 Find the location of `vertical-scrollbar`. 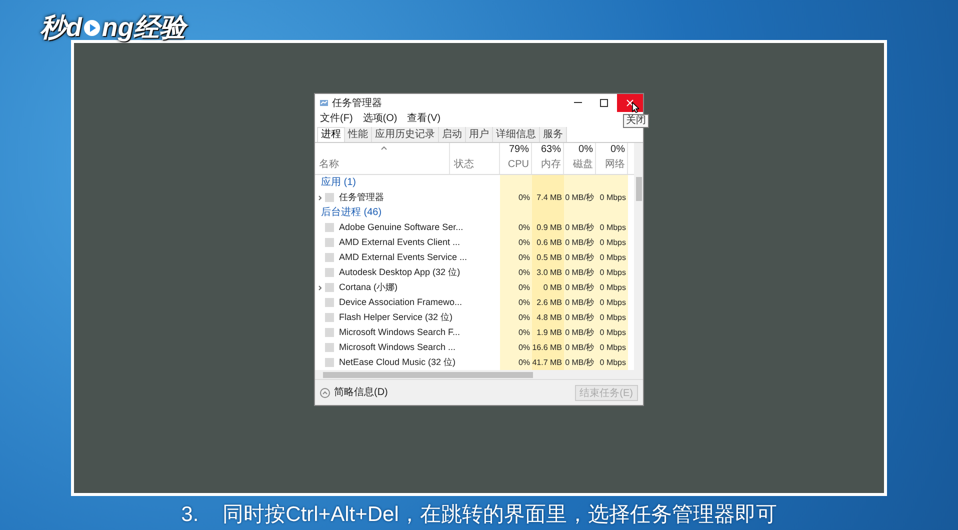

vertical-scrollbar is located at coordinates (638, 256).